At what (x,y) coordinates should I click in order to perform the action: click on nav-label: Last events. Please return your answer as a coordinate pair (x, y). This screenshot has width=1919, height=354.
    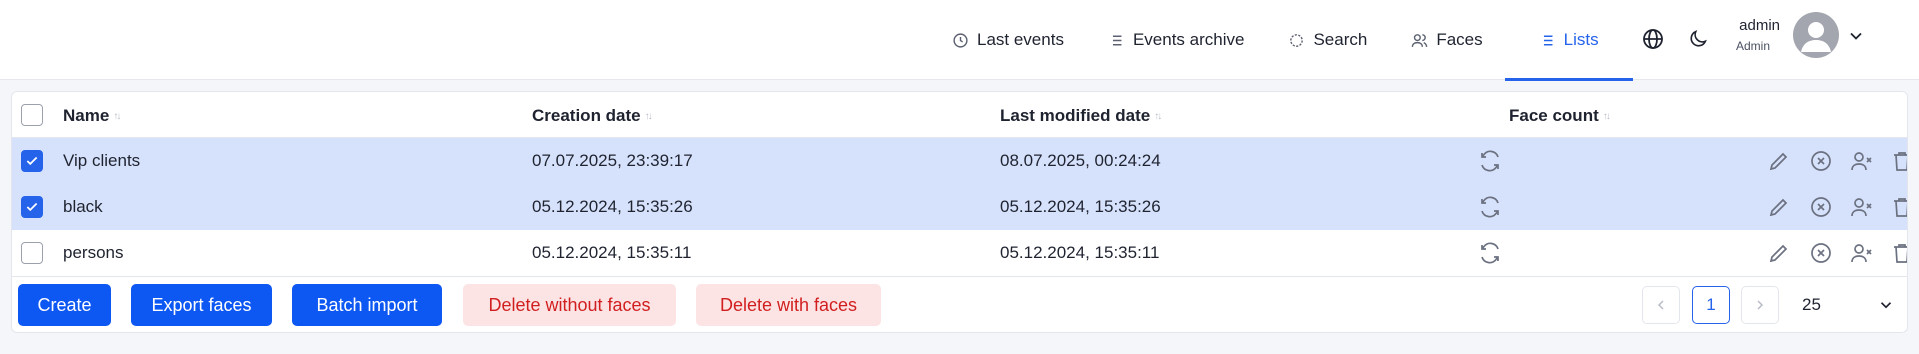
    Looking at the image, I should click on (1020, 39).